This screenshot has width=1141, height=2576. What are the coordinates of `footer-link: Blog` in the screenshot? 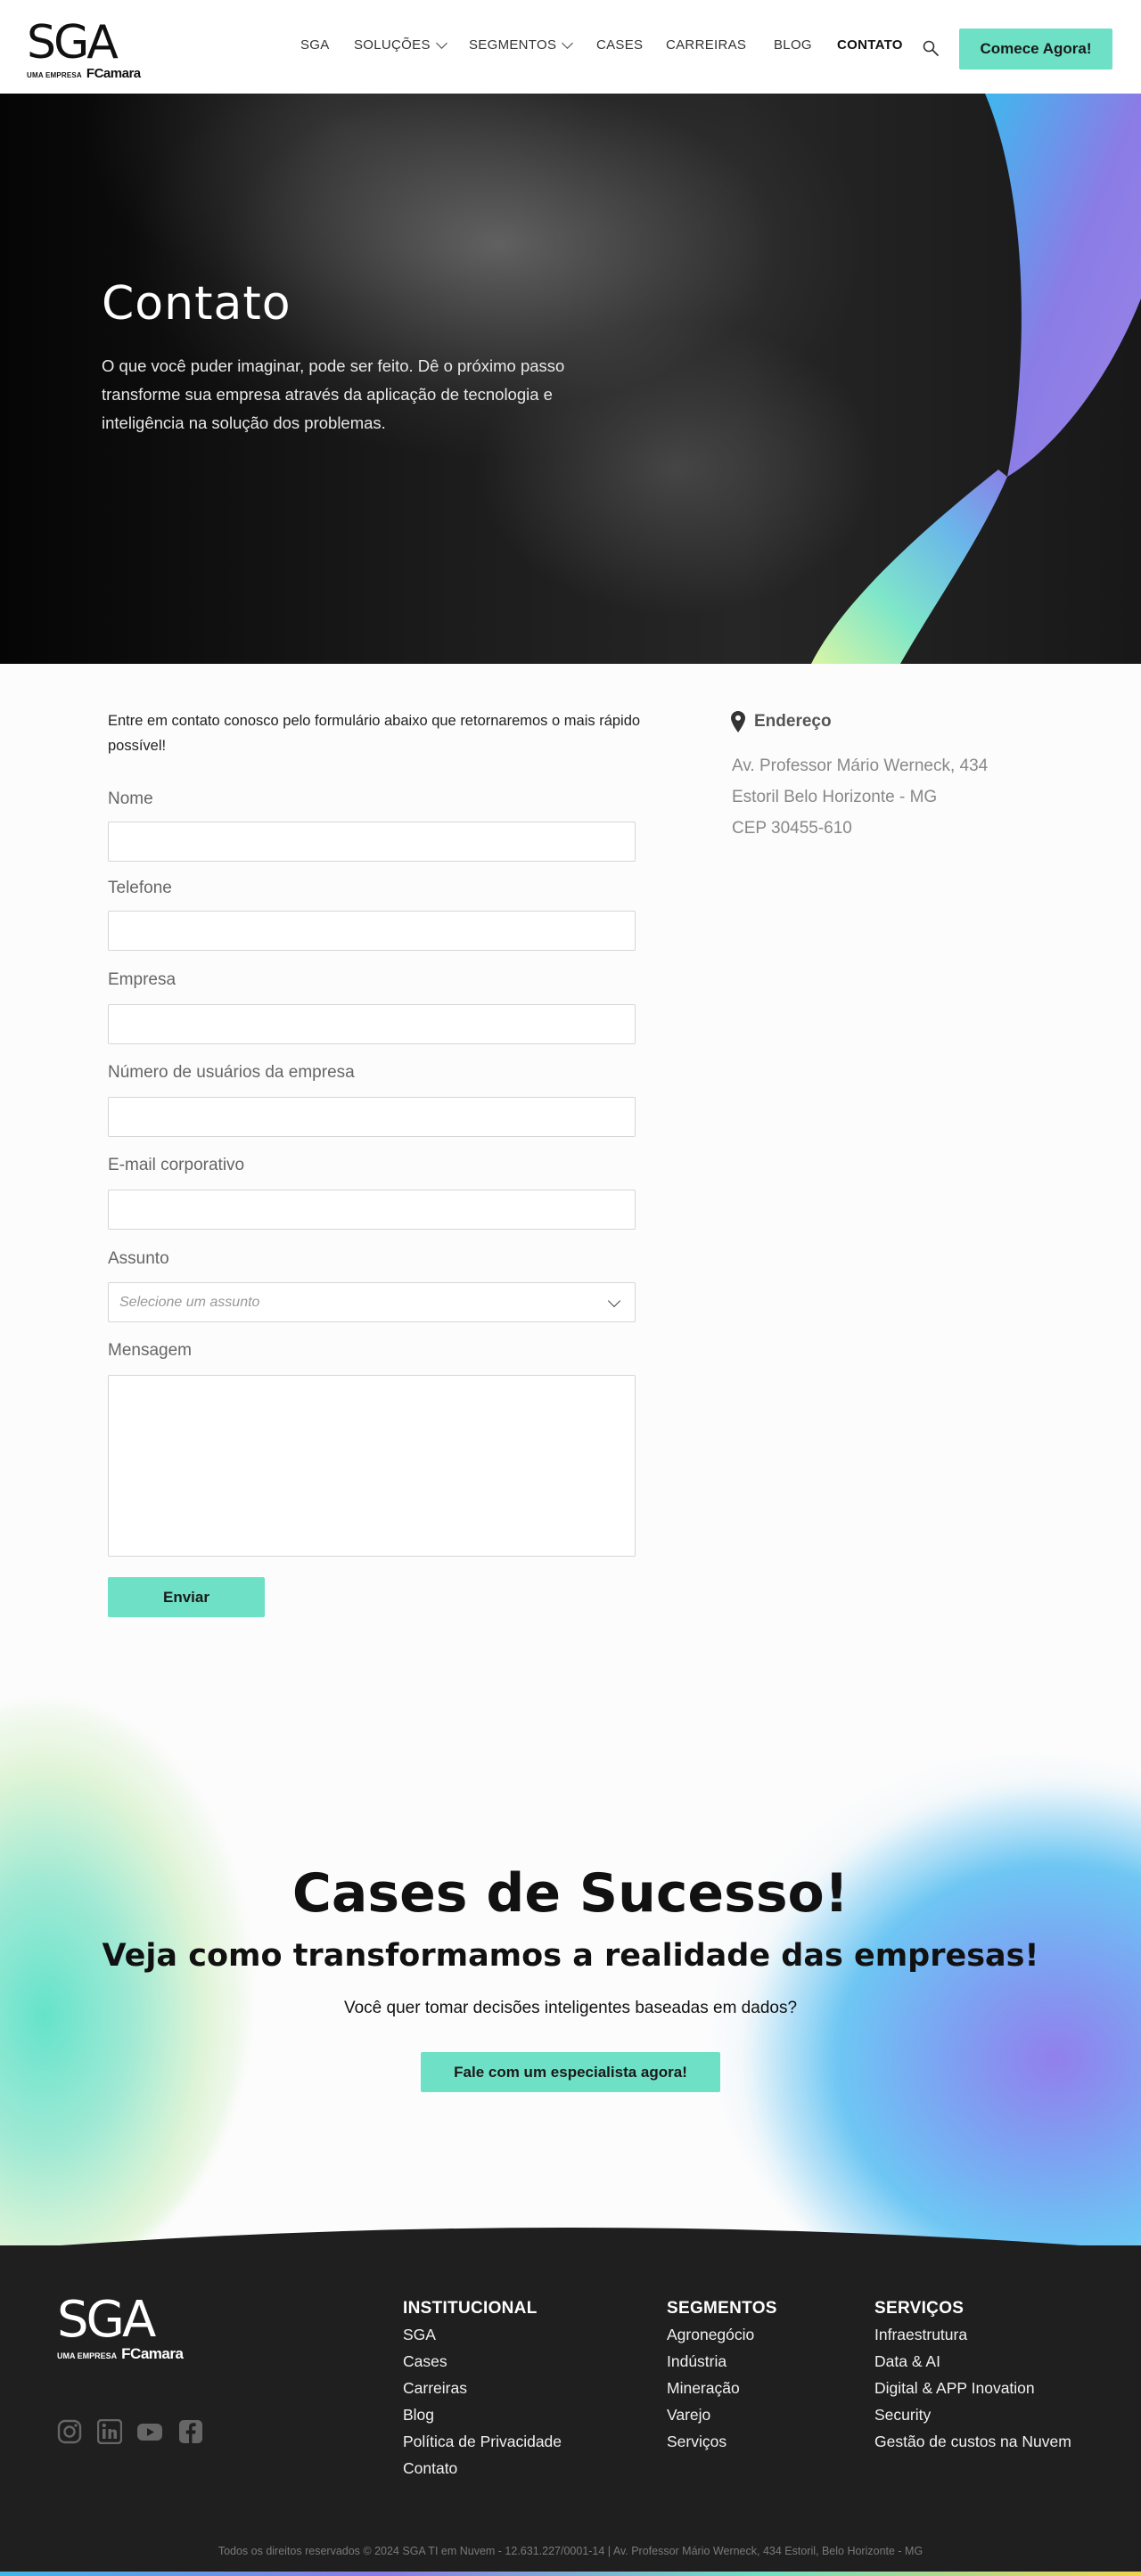 It's located at (418, 2415).